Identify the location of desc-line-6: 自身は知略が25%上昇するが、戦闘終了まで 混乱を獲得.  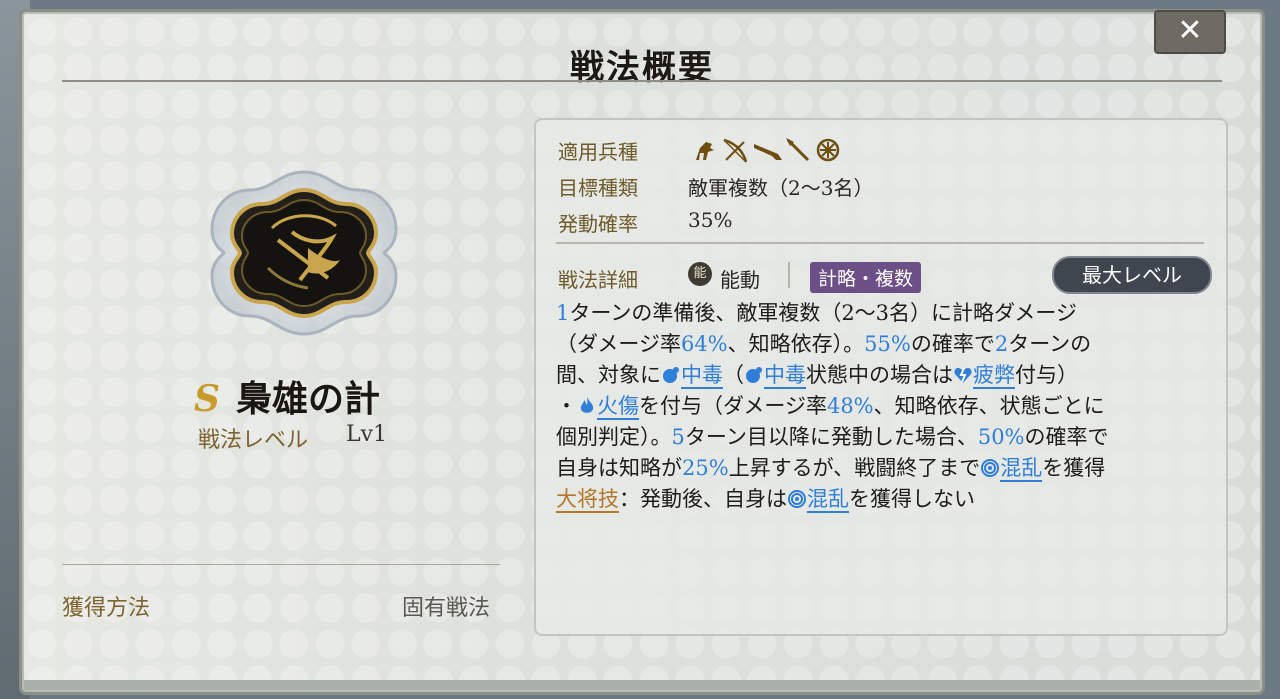
(831, 469).